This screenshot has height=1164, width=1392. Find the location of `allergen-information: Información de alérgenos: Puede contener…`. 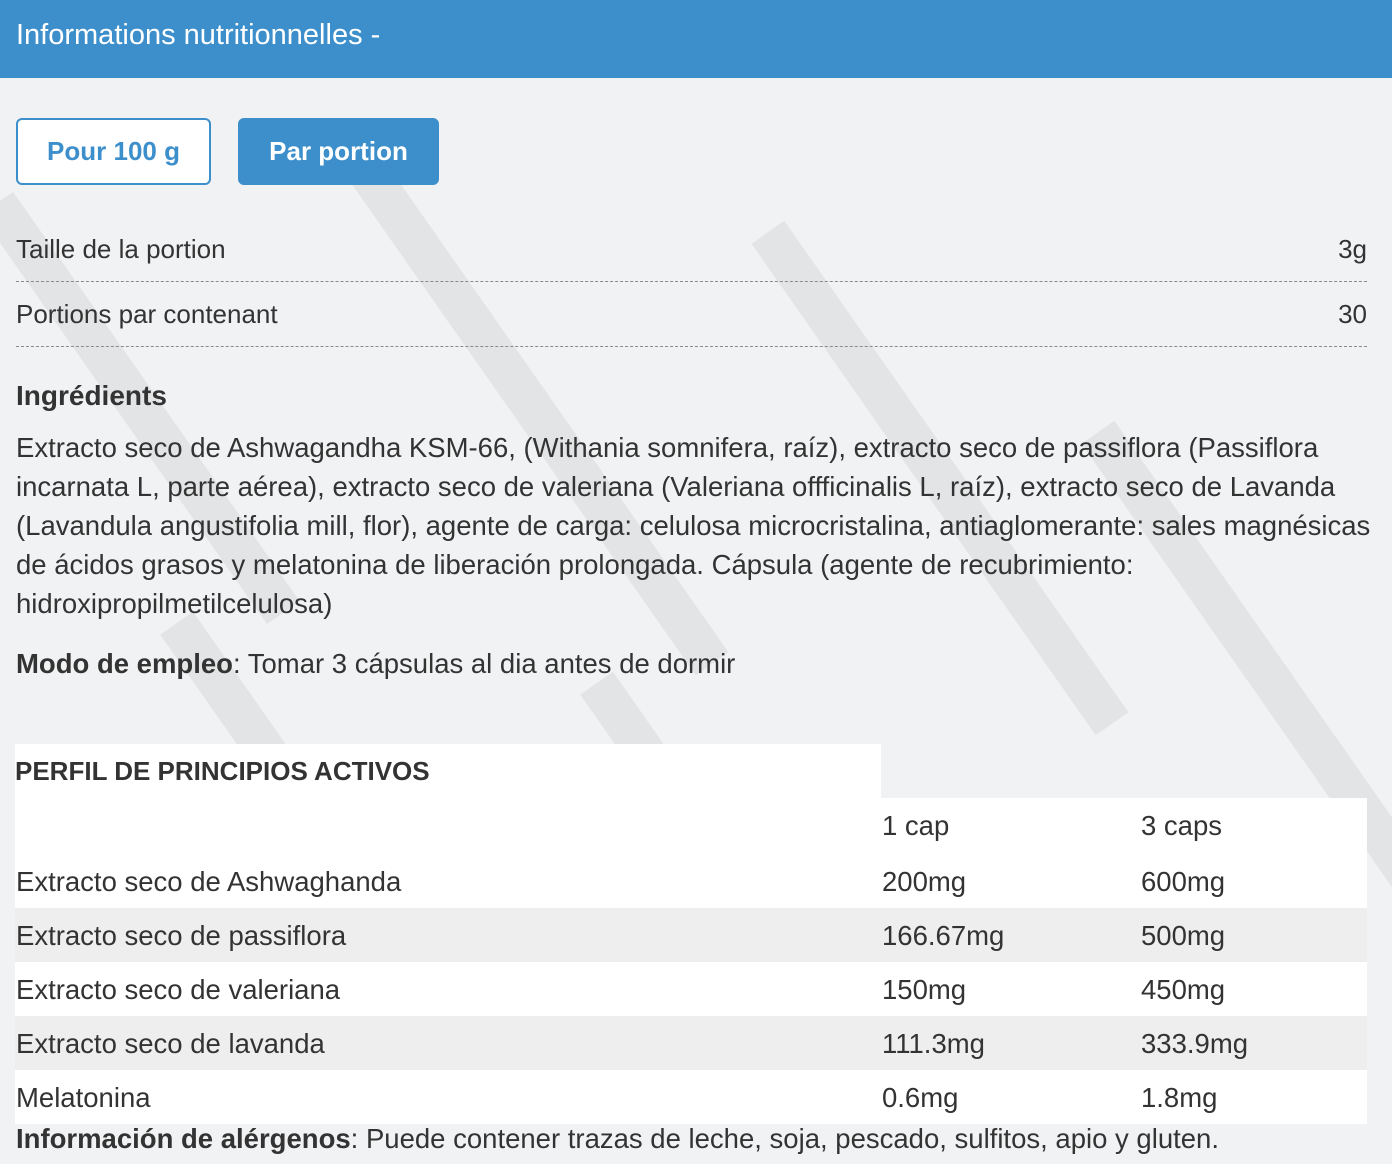

allergen-information: Información de alérgenos: Puede contener… is located at coordinates (617, 1139).